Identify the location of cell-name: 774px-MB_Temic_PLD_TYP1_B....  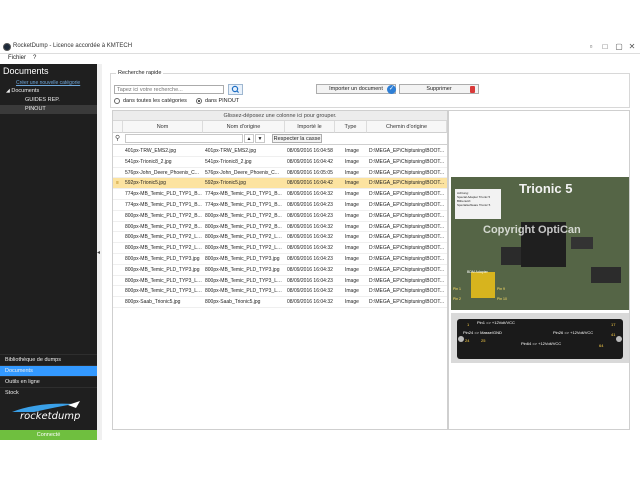
(163, 194).